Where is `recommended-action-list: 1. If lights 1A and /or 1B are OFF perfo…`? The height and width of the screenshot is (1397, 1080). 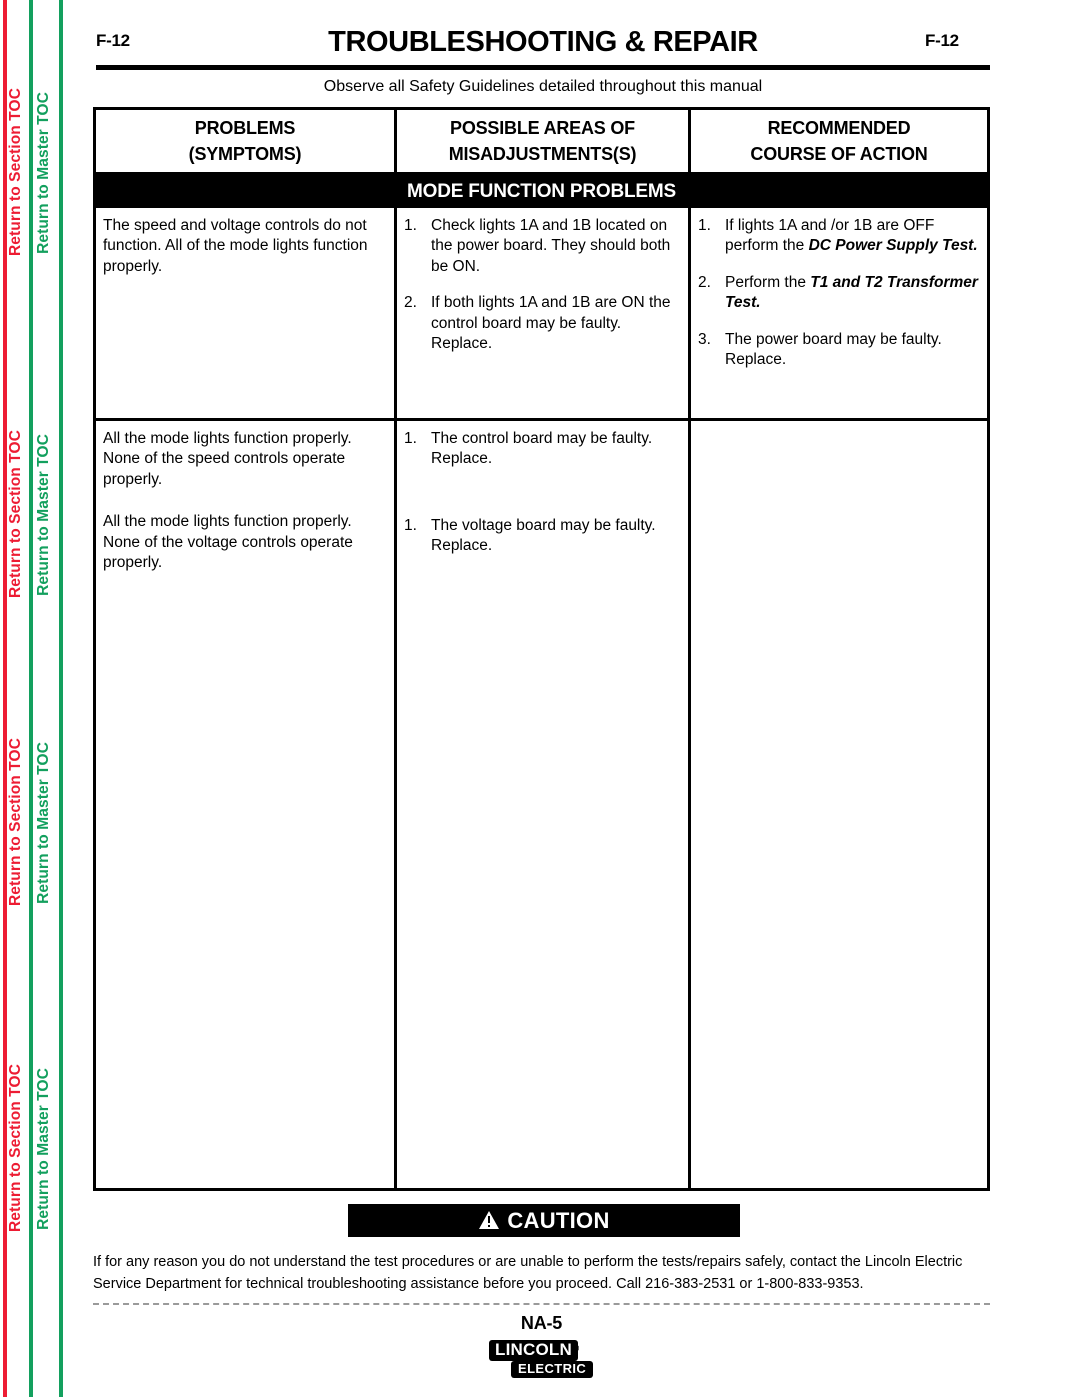 recommended-action-list: 1. If lights 1A and /or 1B are OFF perfo… is located at coordinates (839, 293).